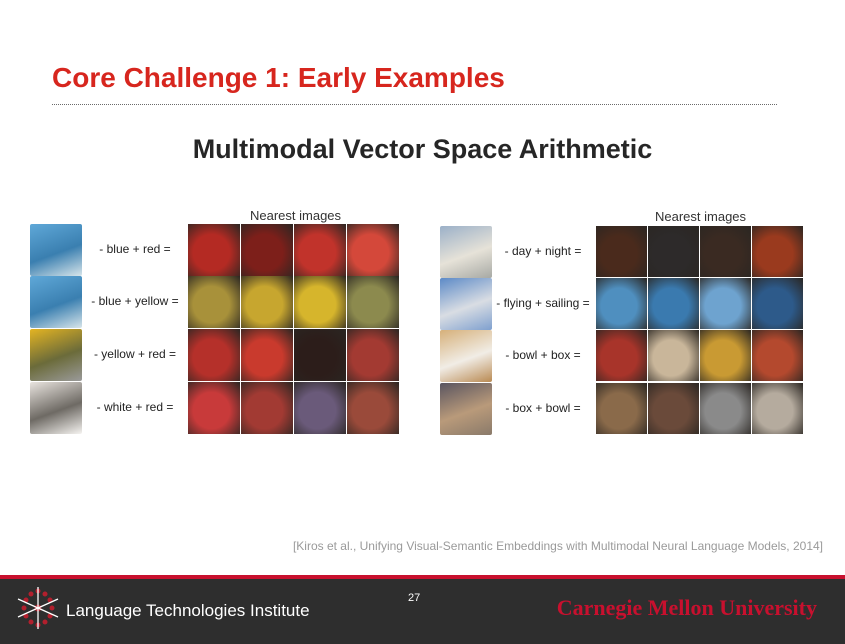 The width and height of the screenshot is (845, 644). I want to click on right-operation-label-3: - bowl + box =, so click(543, 355).